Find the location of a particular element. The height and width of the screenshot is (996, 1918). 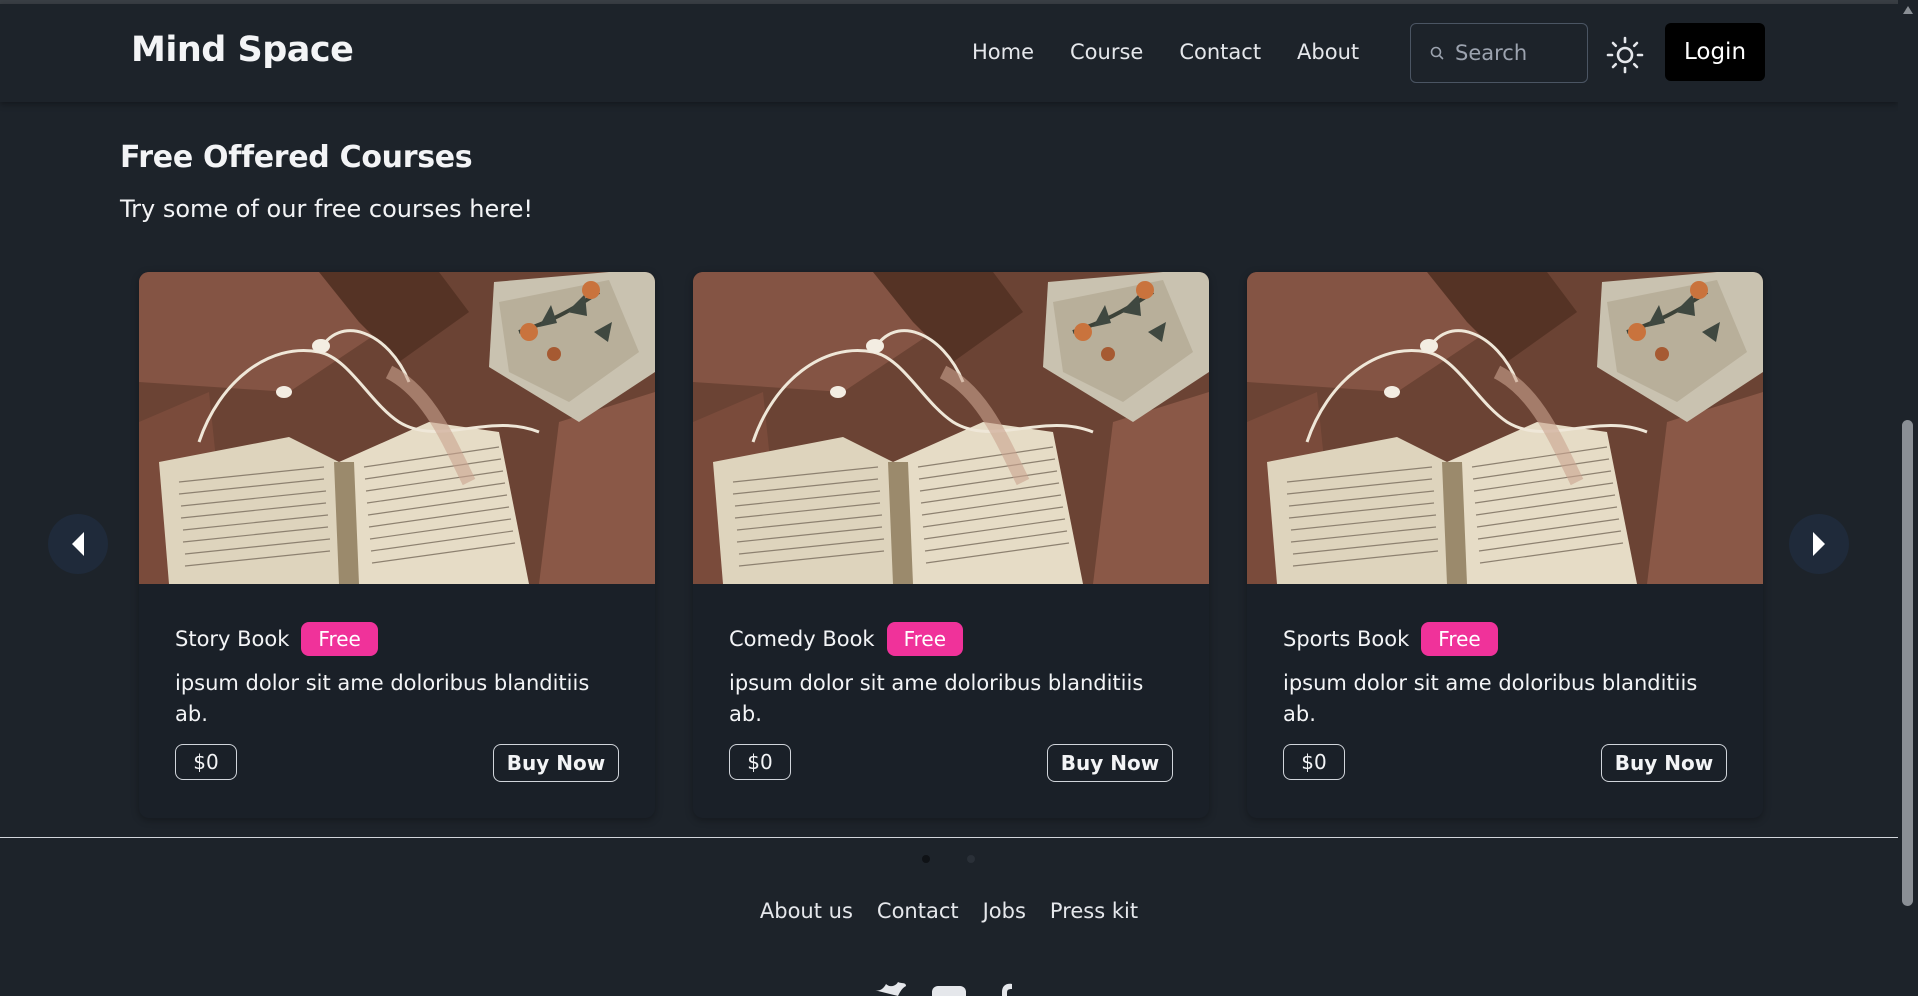

course-name: Story Book is located at coordinates (232, 639).